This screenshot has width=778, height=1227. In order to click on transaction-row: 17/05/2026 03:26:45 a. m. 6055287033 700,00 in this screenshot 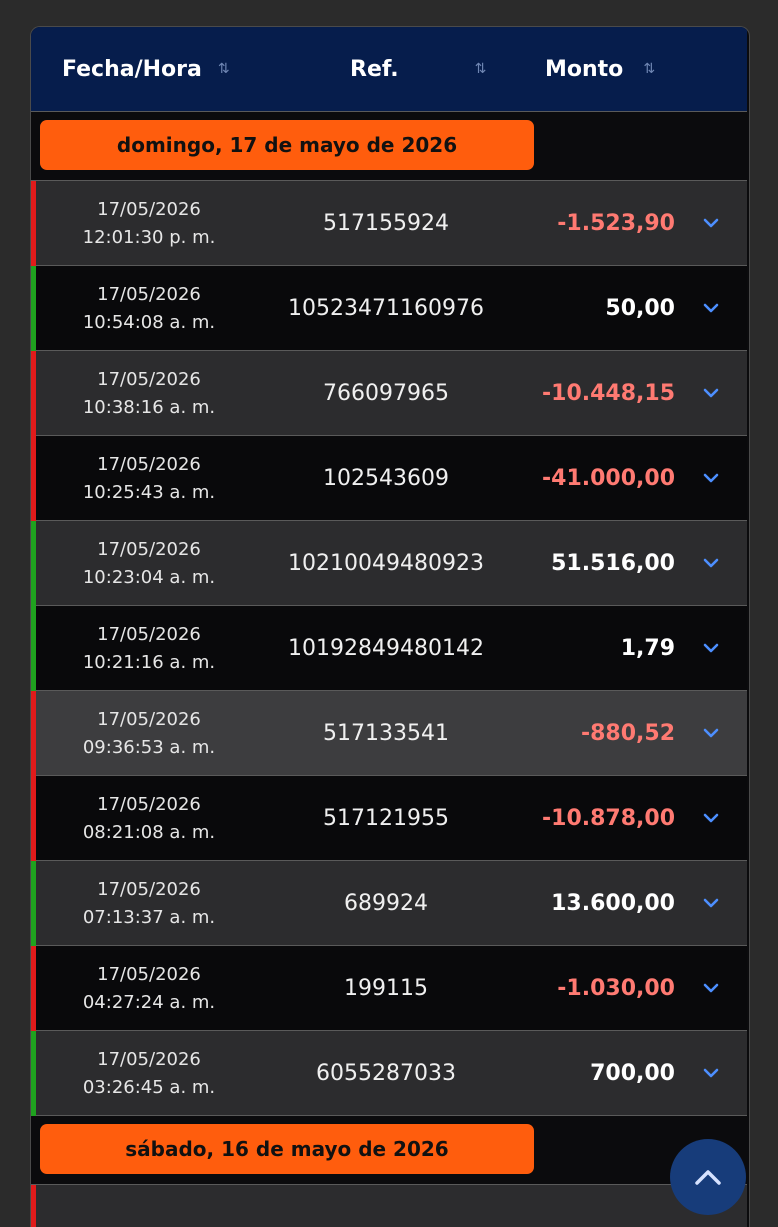, I will do `click(389, 1073)`.